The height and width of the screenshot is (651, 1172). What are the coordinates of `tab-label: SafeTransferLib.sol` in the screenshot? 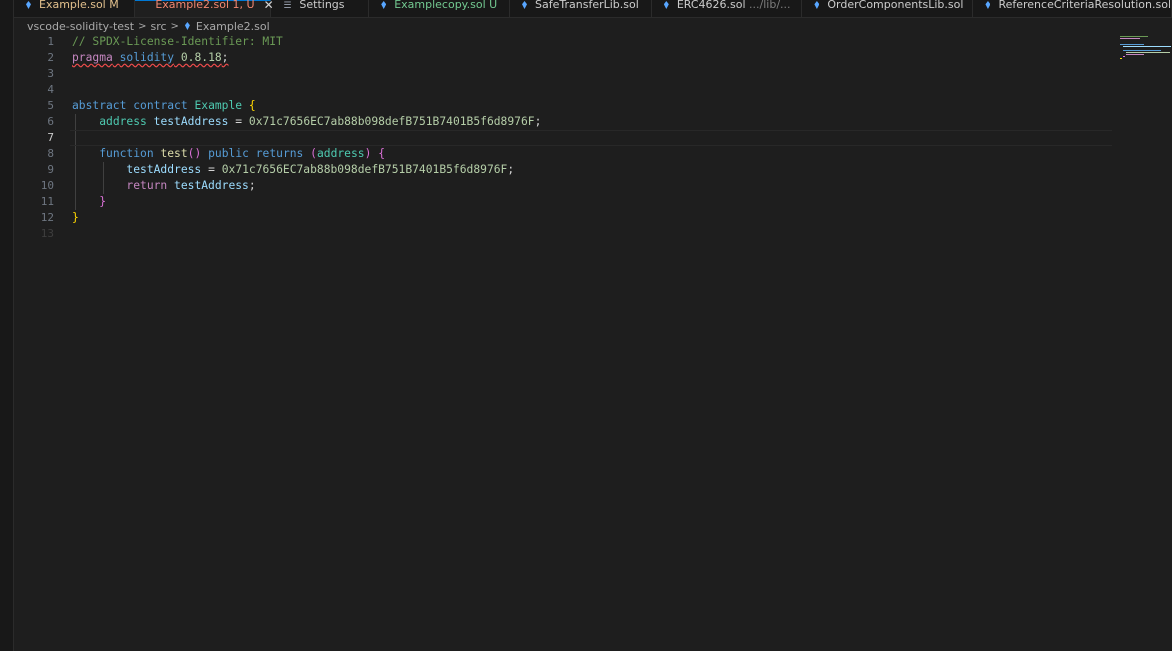 It's located at (587, 5).